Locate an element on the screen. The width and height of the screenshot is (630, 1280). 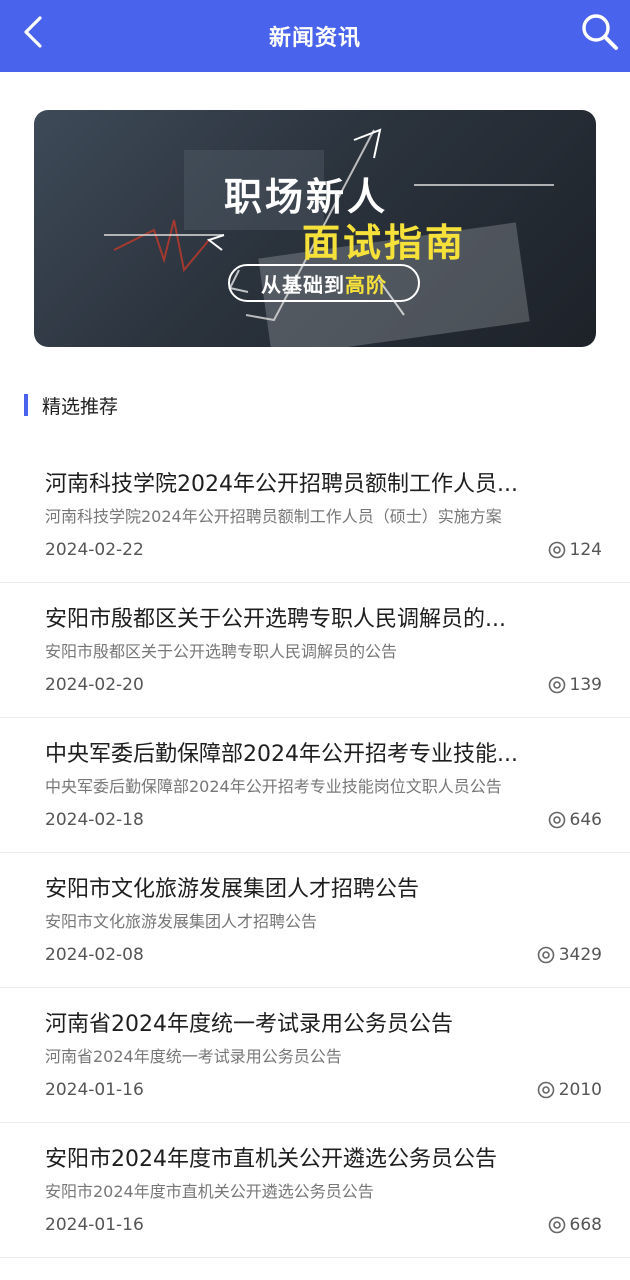
view-count: 668 is located at coordinates (585, 1225).